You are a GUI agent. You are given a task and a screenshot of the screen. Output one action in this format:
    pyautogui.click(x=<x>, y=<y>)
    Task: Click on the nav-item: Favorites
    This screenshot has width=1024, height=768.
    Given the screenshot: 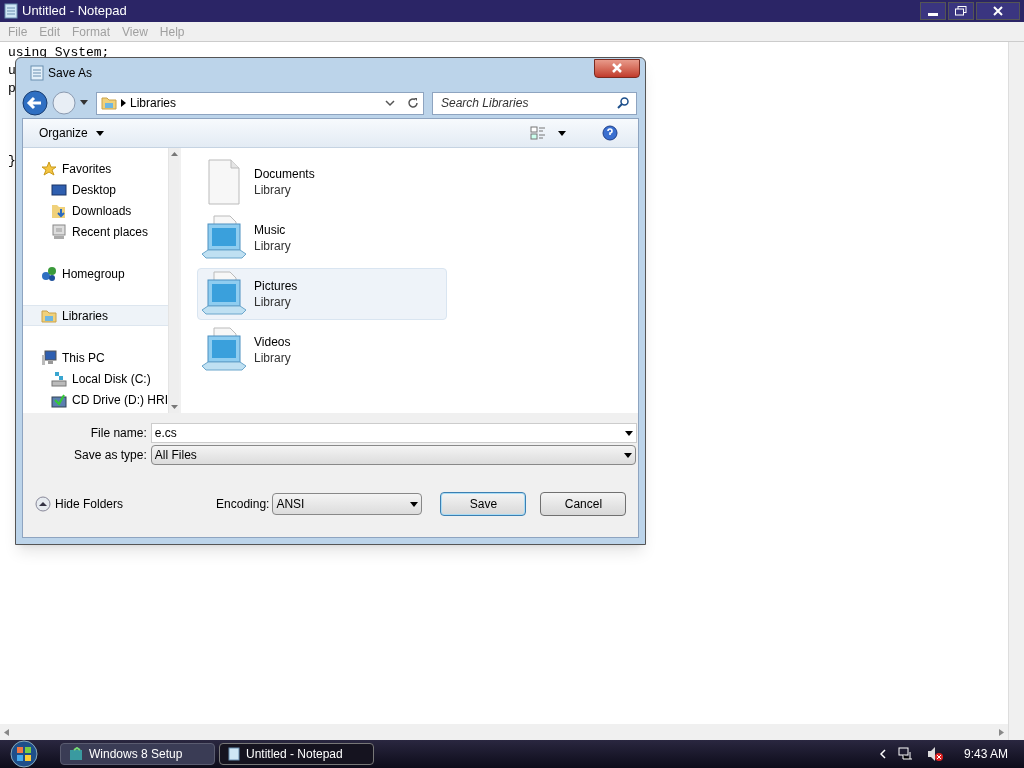 What is the action you would take?
    pyautogui.click(x=95, y=168)
    